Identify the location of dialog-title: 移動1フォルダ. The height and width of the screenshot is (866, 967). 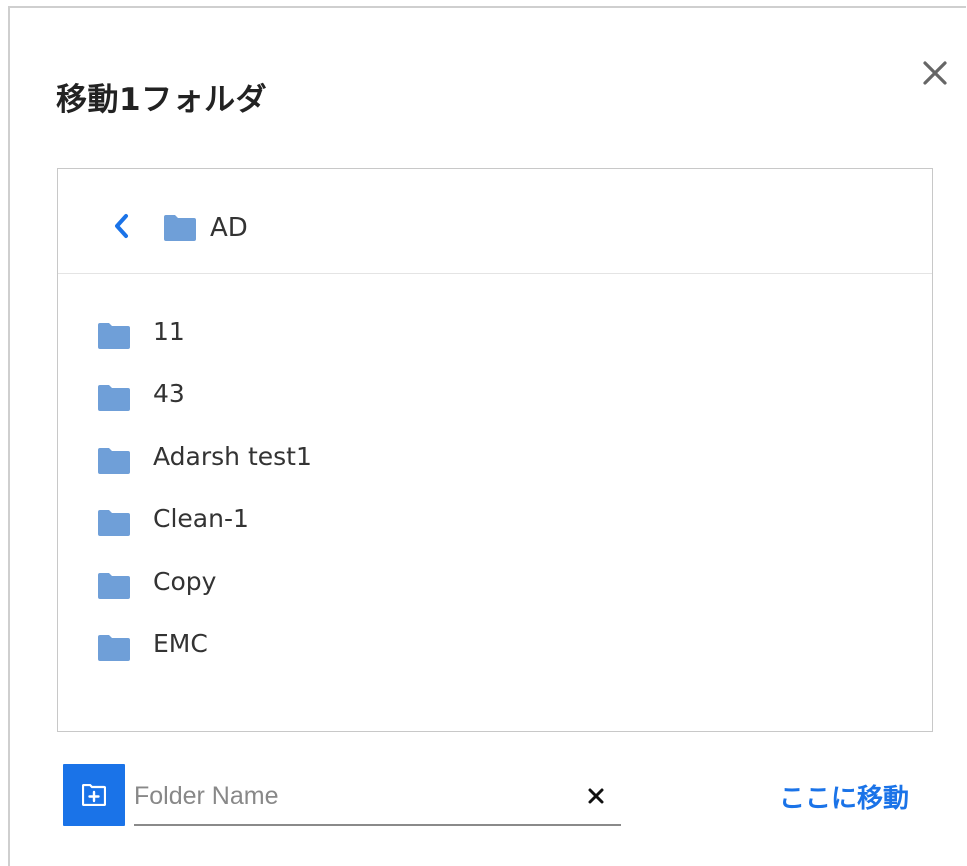
(162, 100).